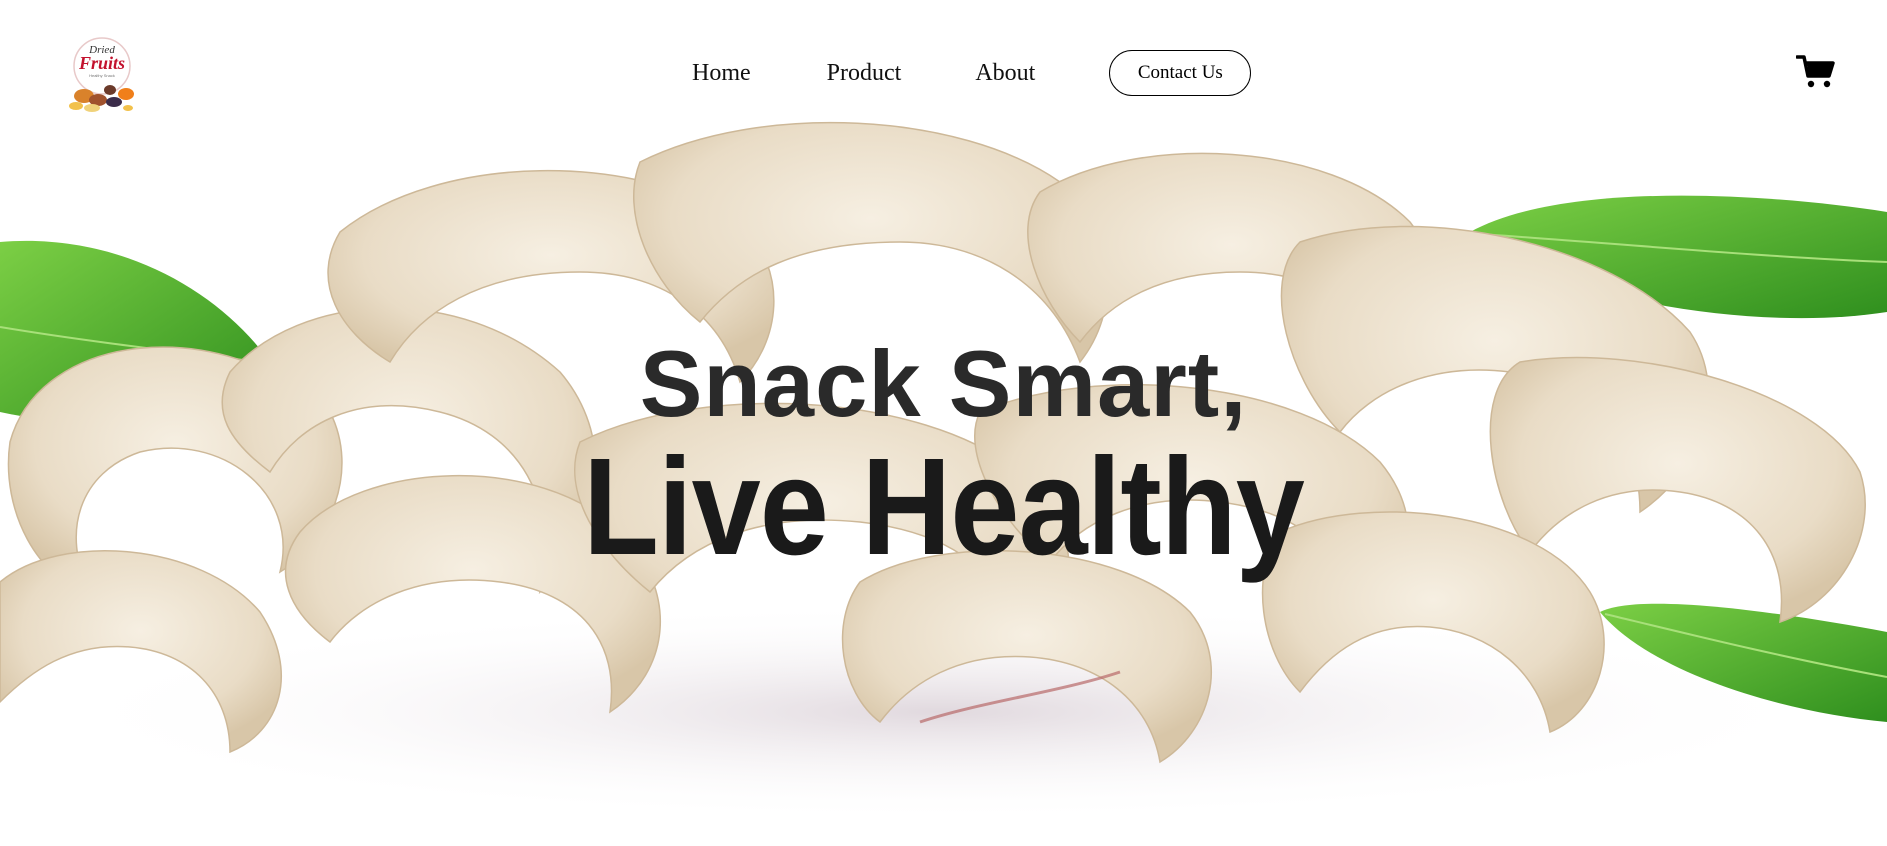 The width and height of the screenshot is (1887, 846). I want to click on nav-home: Home, so click(721, 73).